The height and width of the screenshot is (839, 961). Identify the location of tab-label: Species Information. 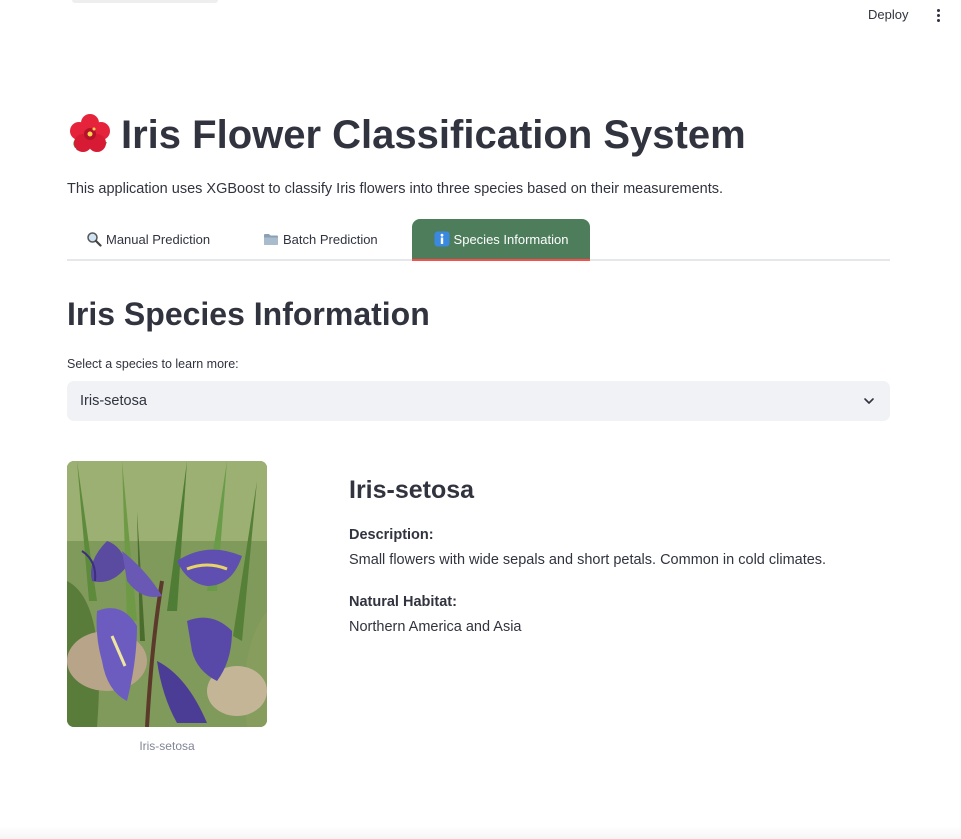
(511, 239).